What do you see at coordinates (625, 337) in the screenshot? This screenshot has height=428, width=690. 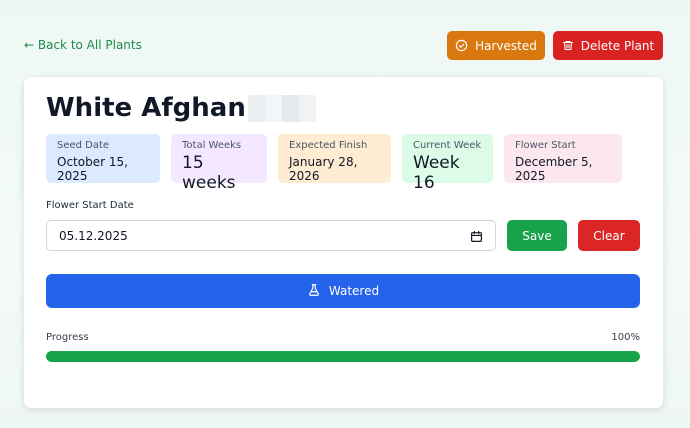 I see `progress-percent: 100%` at bounding box center [625, 337].